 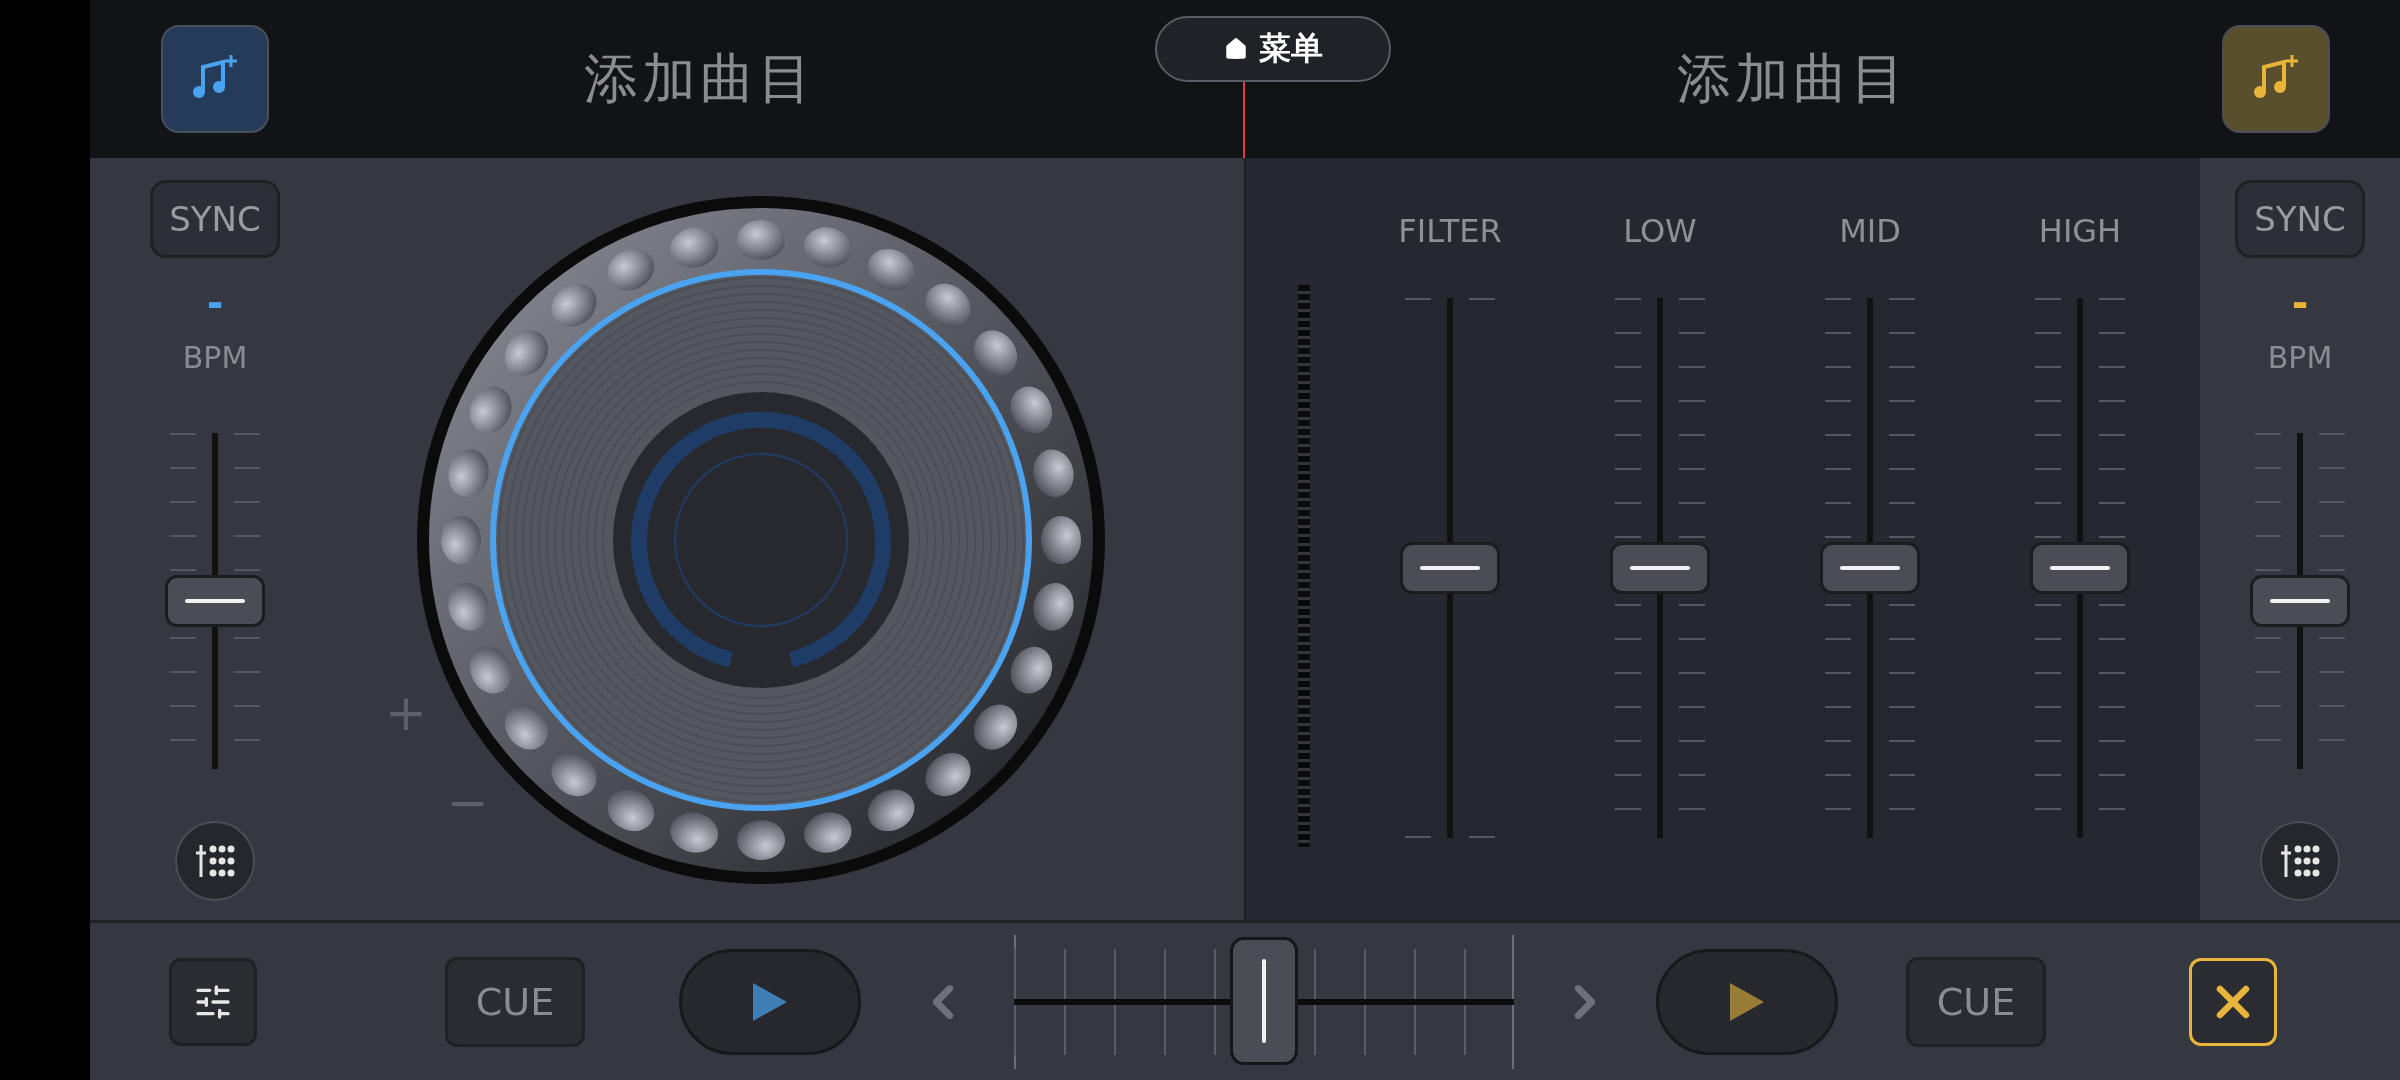 What do you see at coordinates (1660, 232) in the screenshot?
I see `fader-label: LOW` at bounding box center [1660, 232].